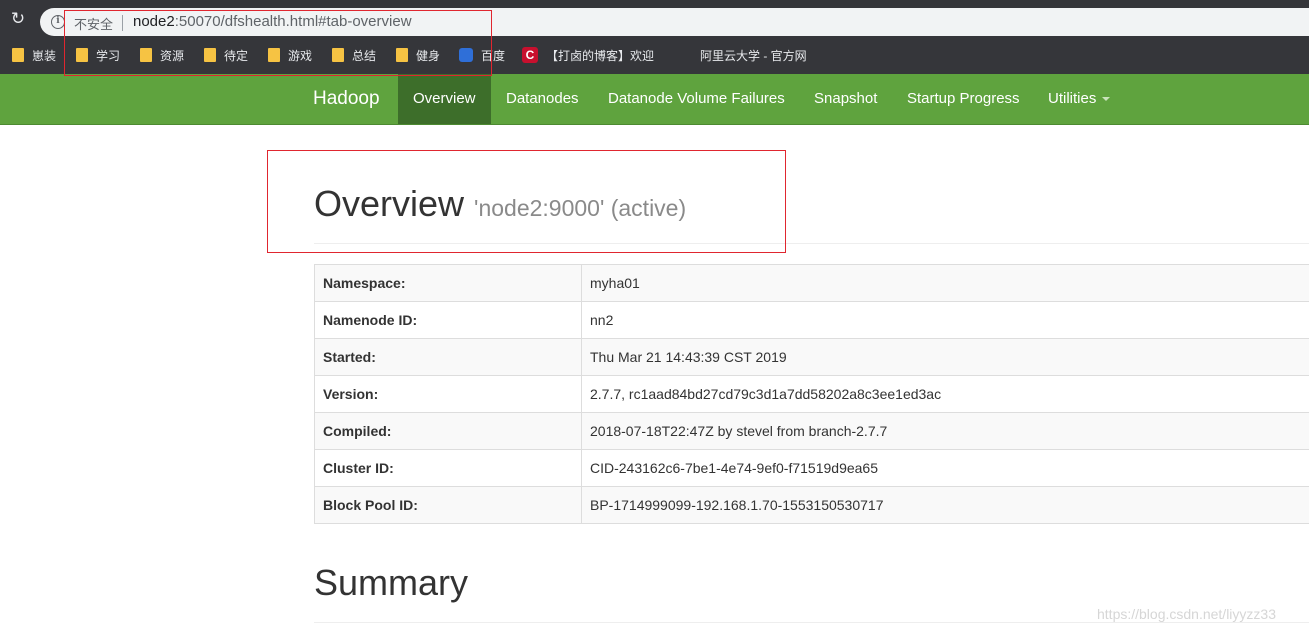  I want to click on utilities-label: Utilities, so click(1072, 98).